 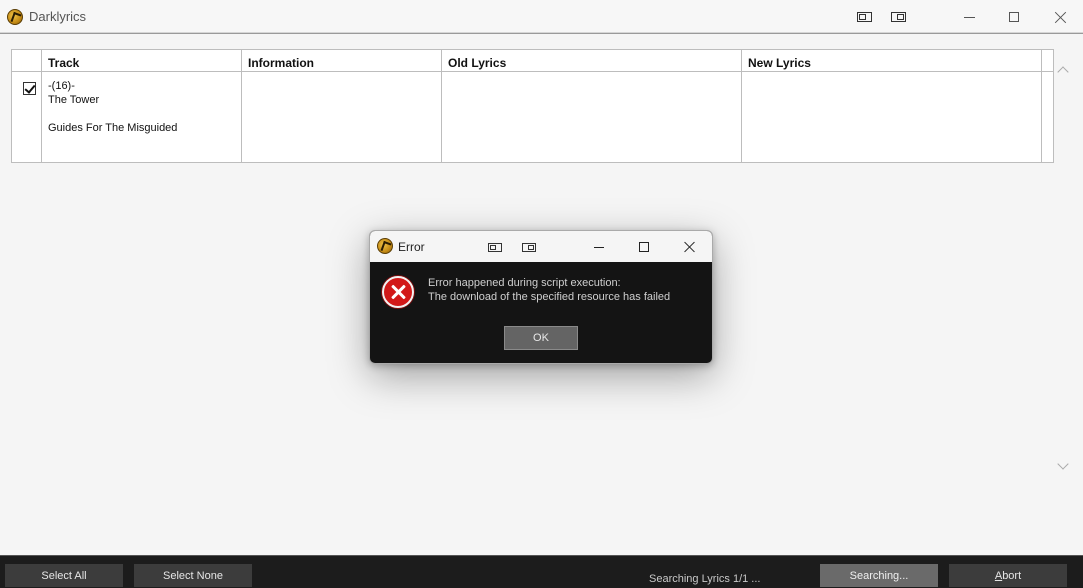 I want to click on title-bar-divider, so click(x=541, y=33).